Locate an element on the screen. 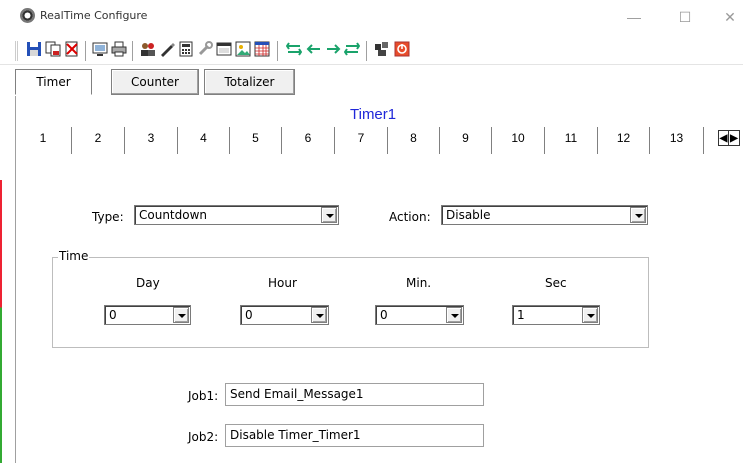  tab-5: 5 is located at coordinates (256, 140).